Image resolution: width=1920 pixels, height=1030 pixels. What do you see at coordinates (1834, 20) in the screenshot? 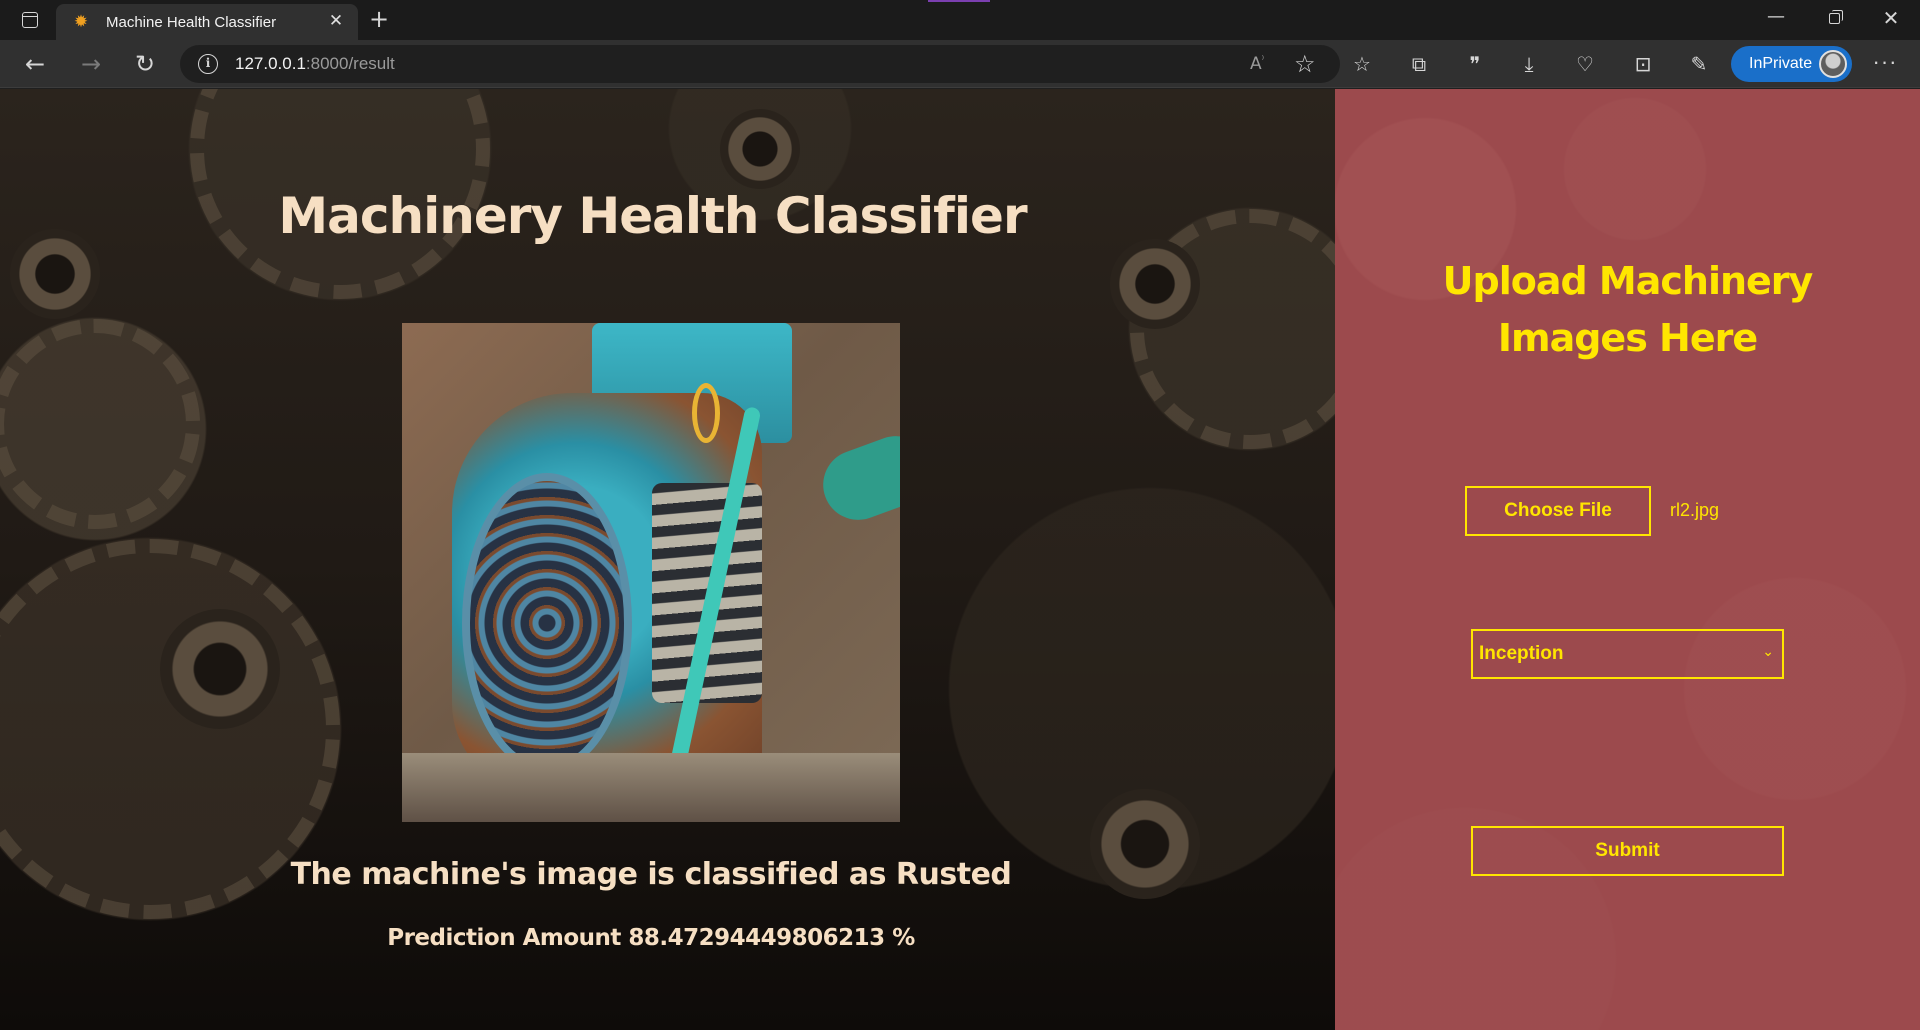
I see `restore-icon` at bounding box center [1834, 20].